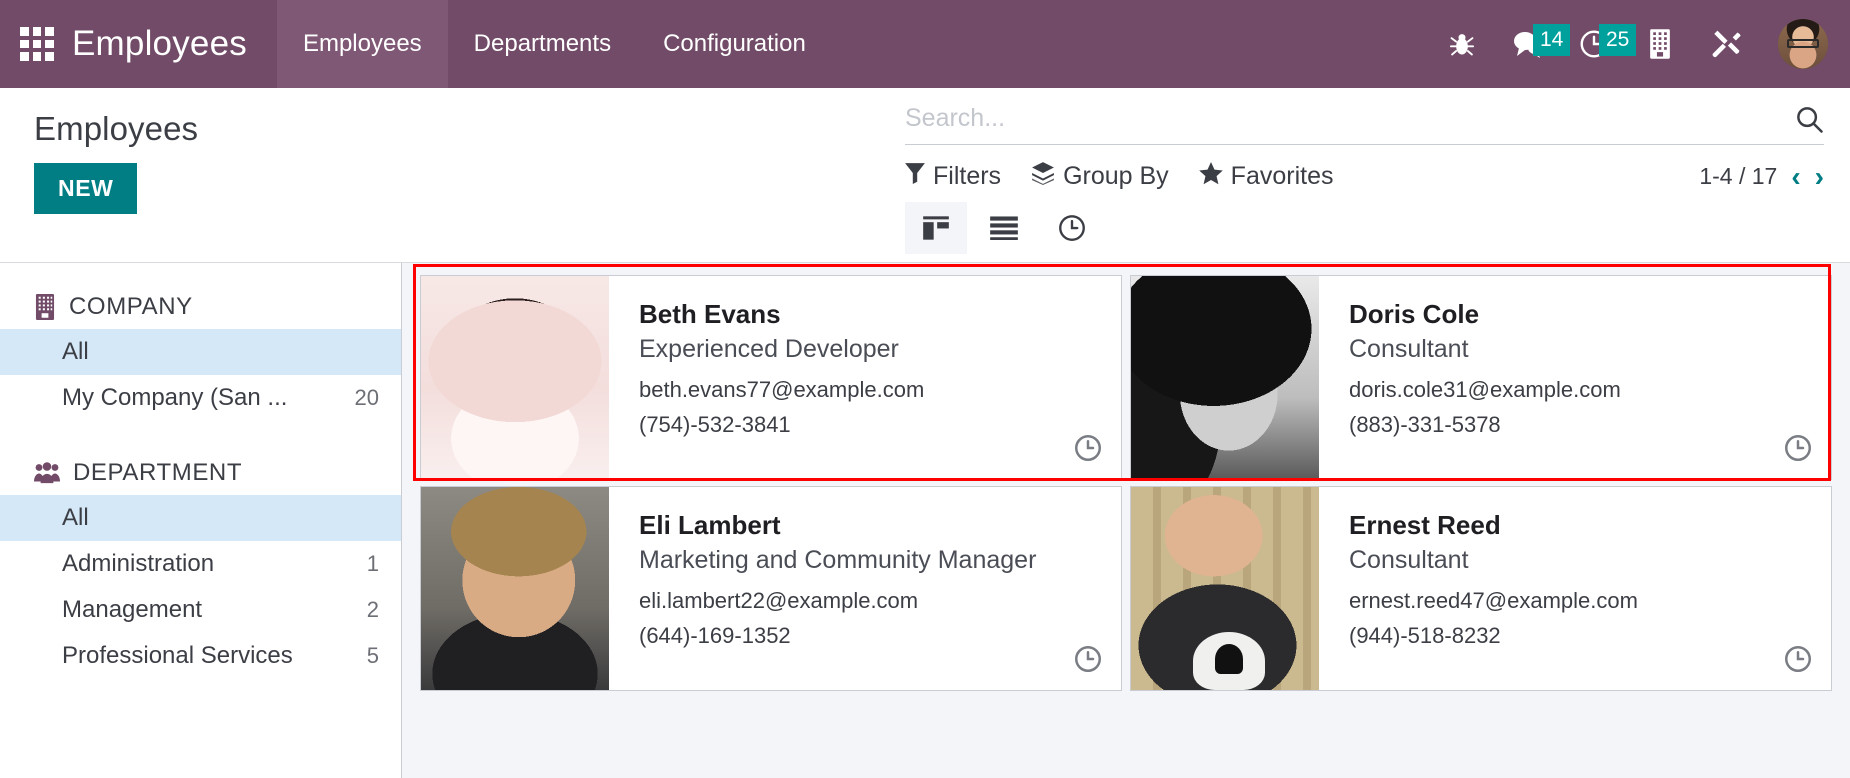  I want to click on pager: 1-4 / 17 ‹ ›, so click(1761, 176).